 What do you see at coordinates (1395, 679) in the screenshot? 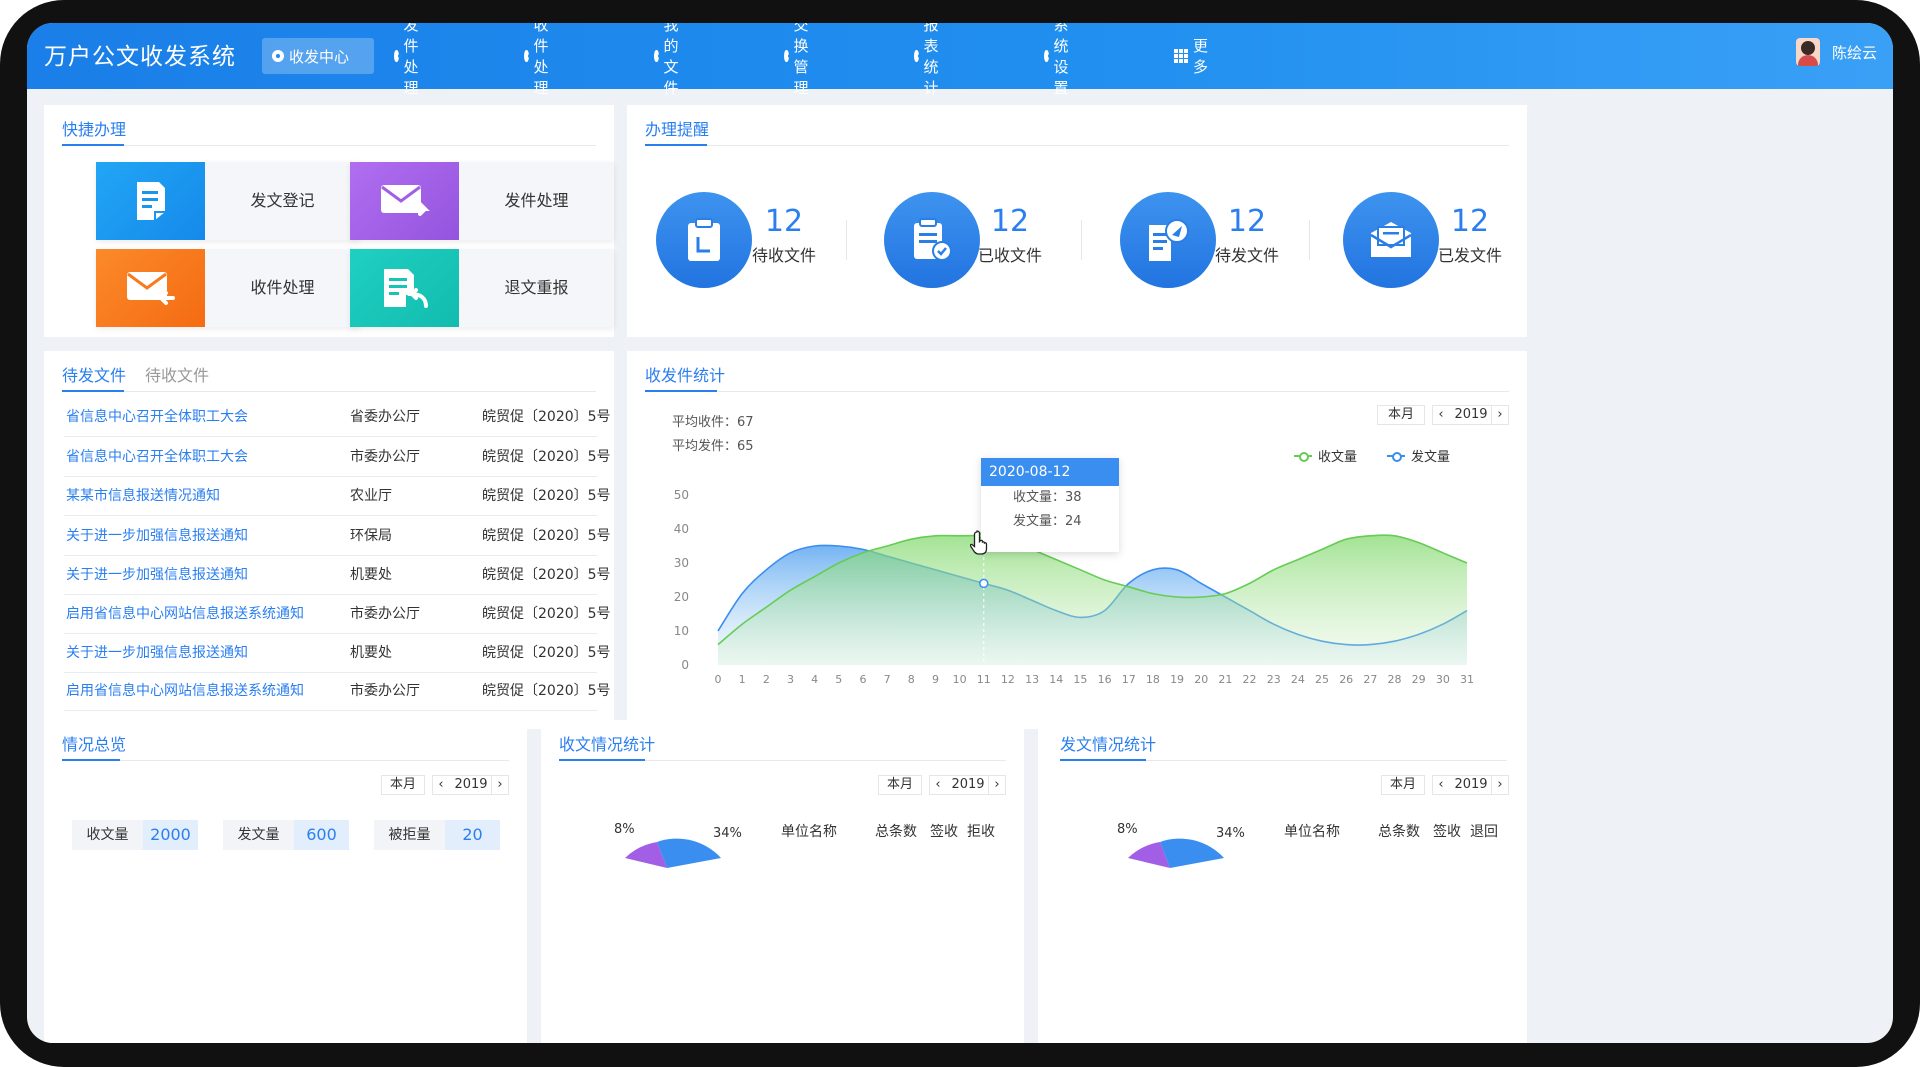
I see `x-tick-label: 28` at bounding box center [1395, 679].